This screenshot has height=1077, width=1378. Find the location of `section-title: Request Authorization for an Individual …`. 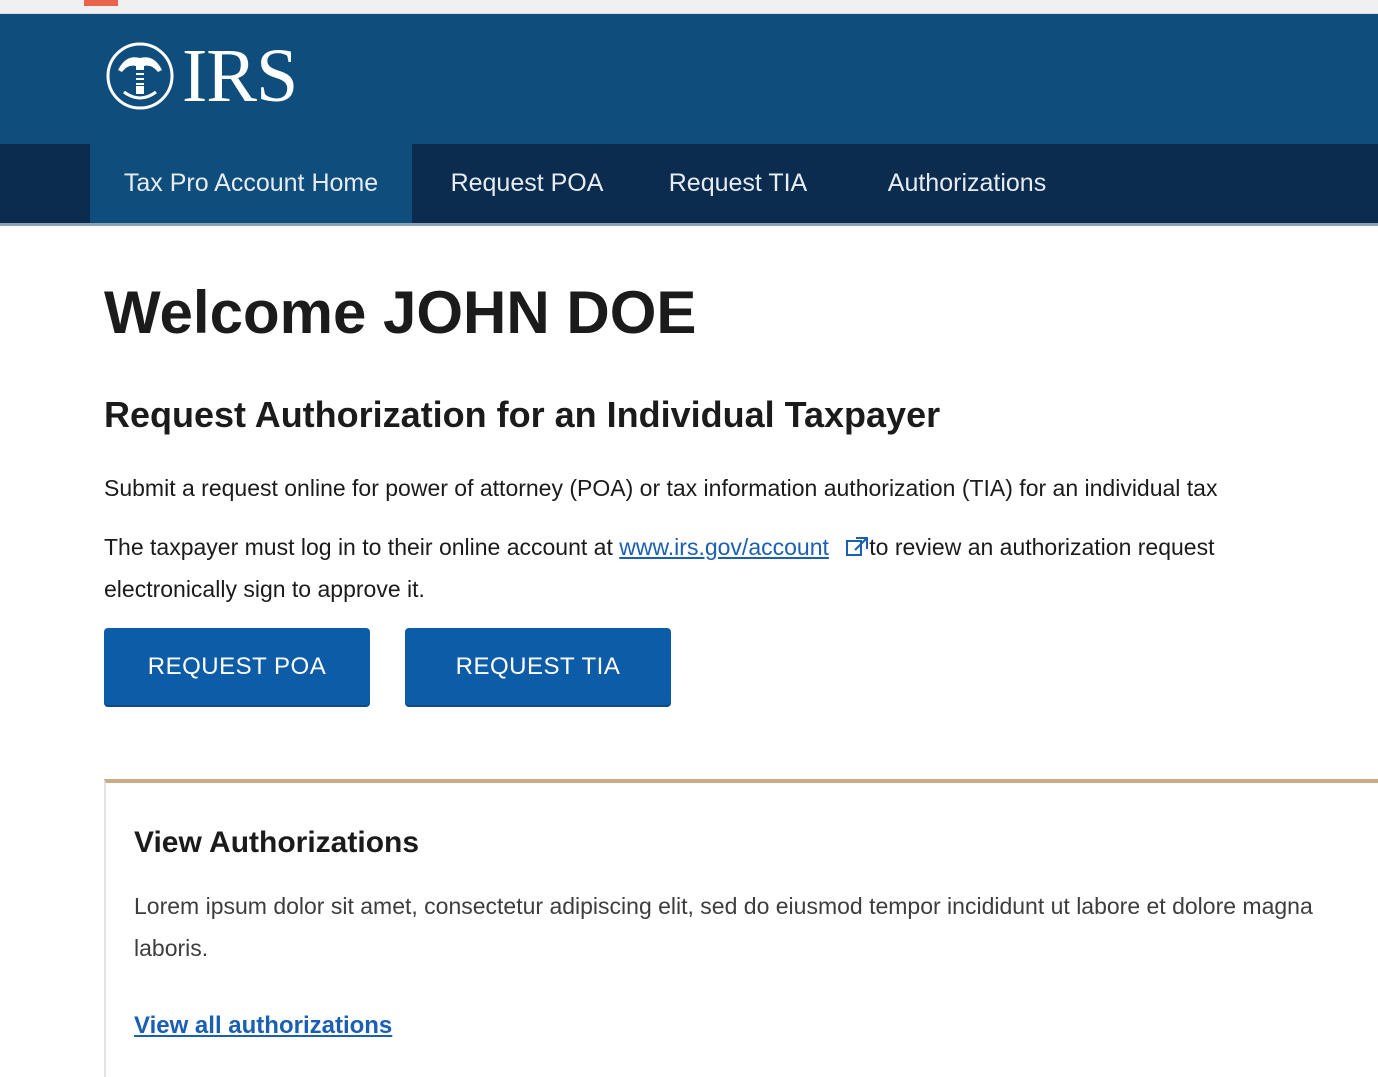

section-title: Request Authorization for an Individual … is located at coordinates (522, 414).